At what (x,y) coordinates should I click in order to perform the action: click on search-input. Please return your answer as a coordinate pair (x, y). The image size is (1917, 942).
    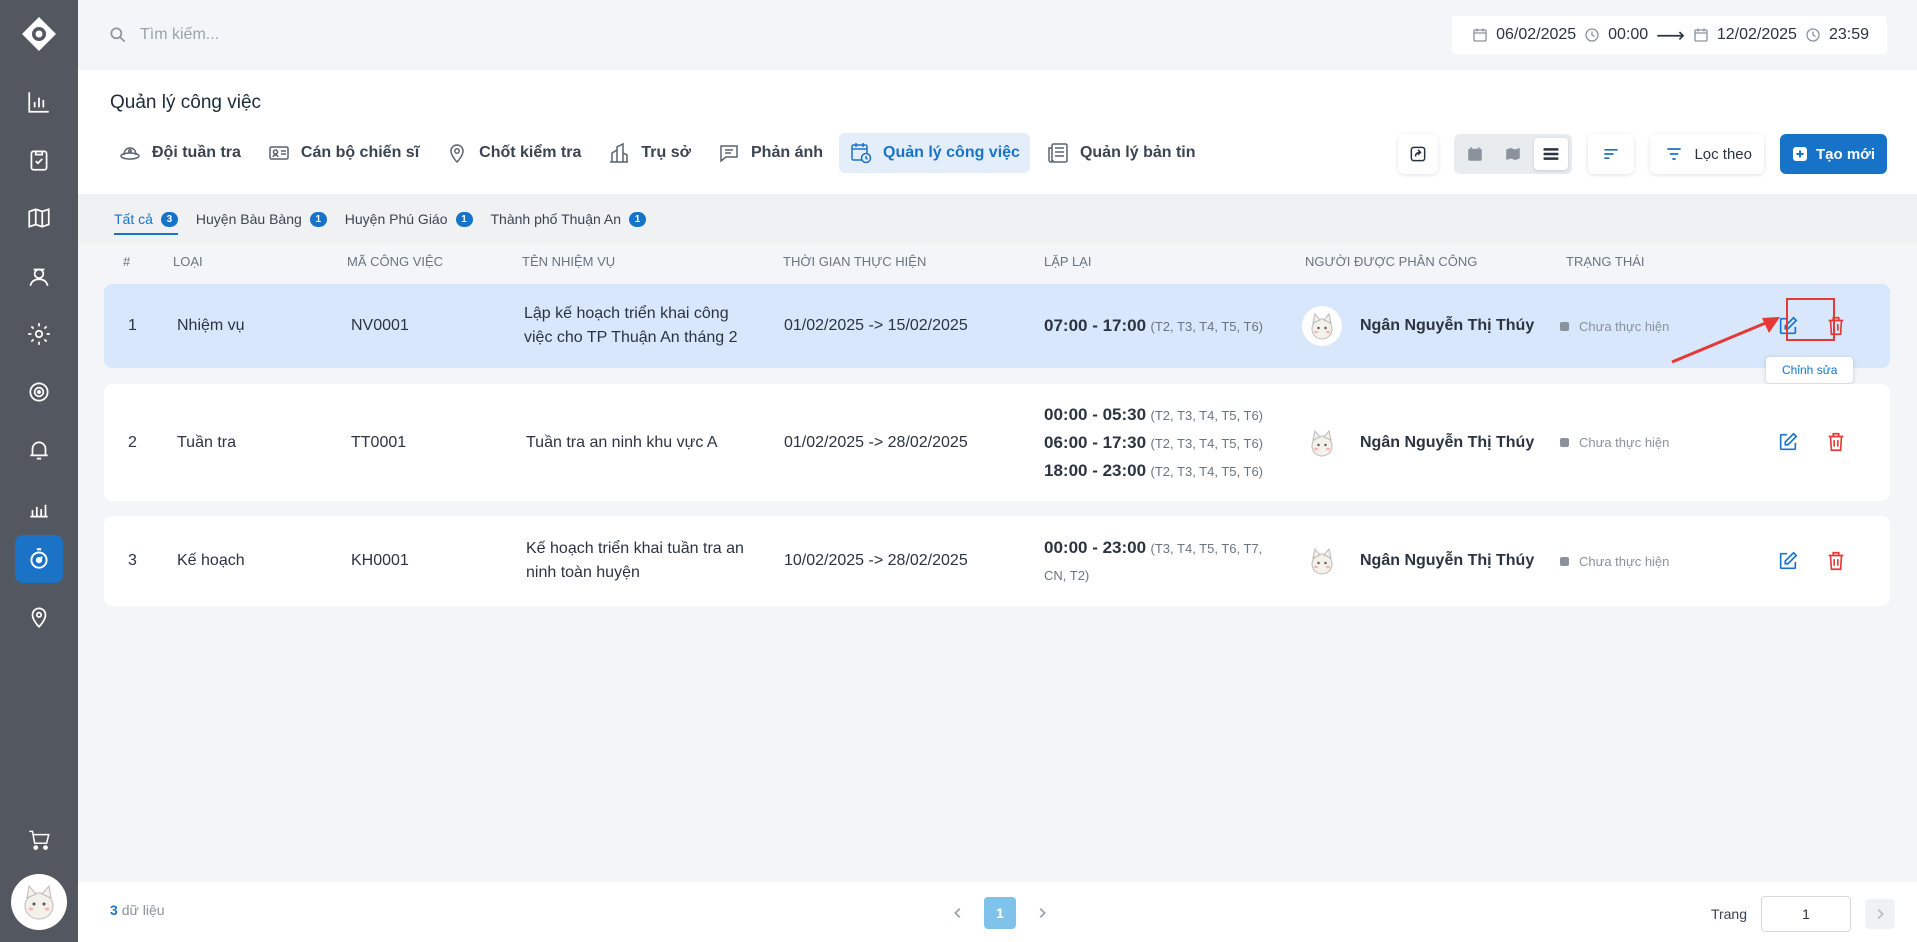
    Looking at the image, I should click on (340, 35).